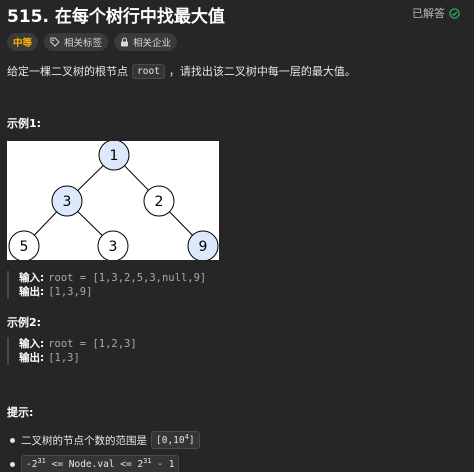 The image size is (474, 472). I want to click on input-value: root = [1,3,2,5,3,null,9], so click(127, 278).